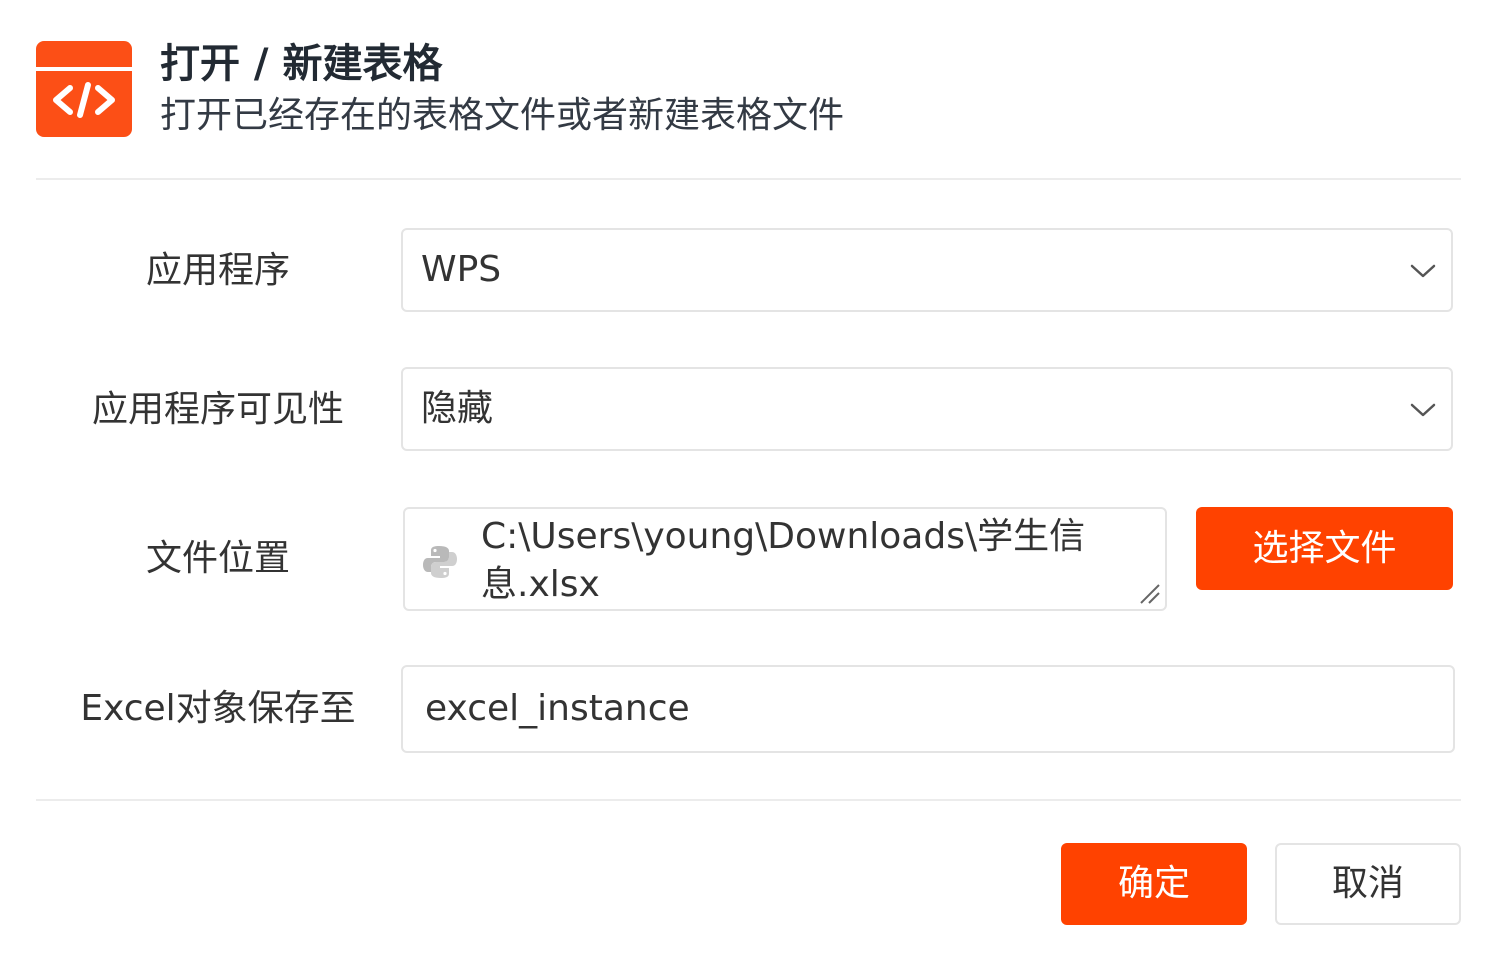 The height and width of the screenshot is (964, 1498). I want to click on save-to-input: excel_instance, so click(928, 709).